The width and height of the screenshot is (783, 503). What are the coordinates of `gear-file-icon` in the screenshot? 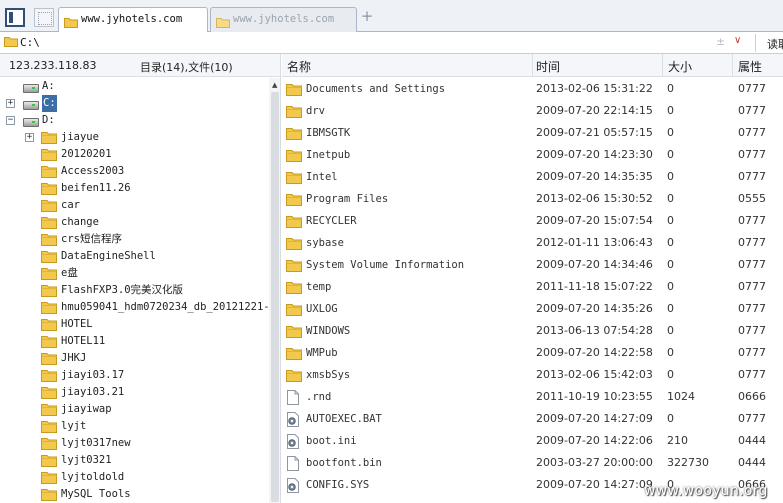 It's located at (293, 489).